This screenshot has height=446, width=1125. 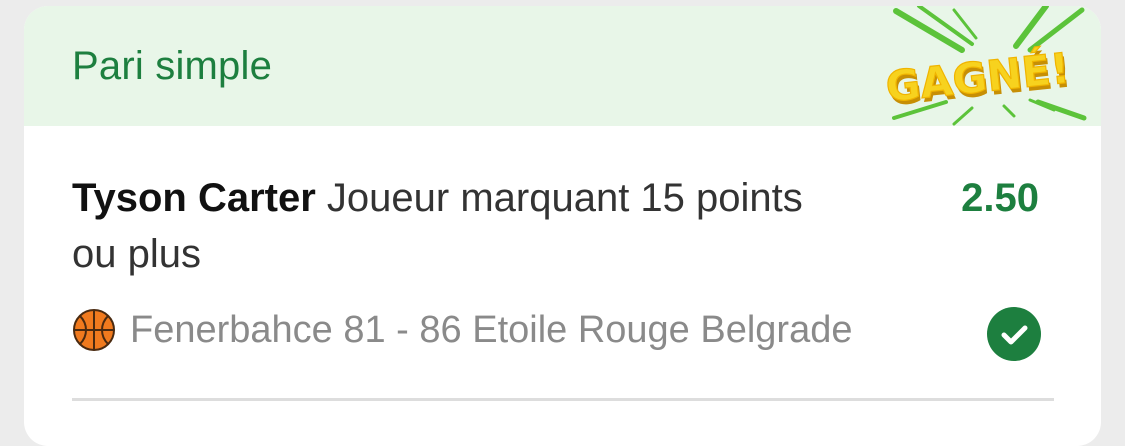 What do you see at coordinates (1000, 198) in the screenshot?
I see `odds-value: 2.50` at bounding box center [1000, 198].